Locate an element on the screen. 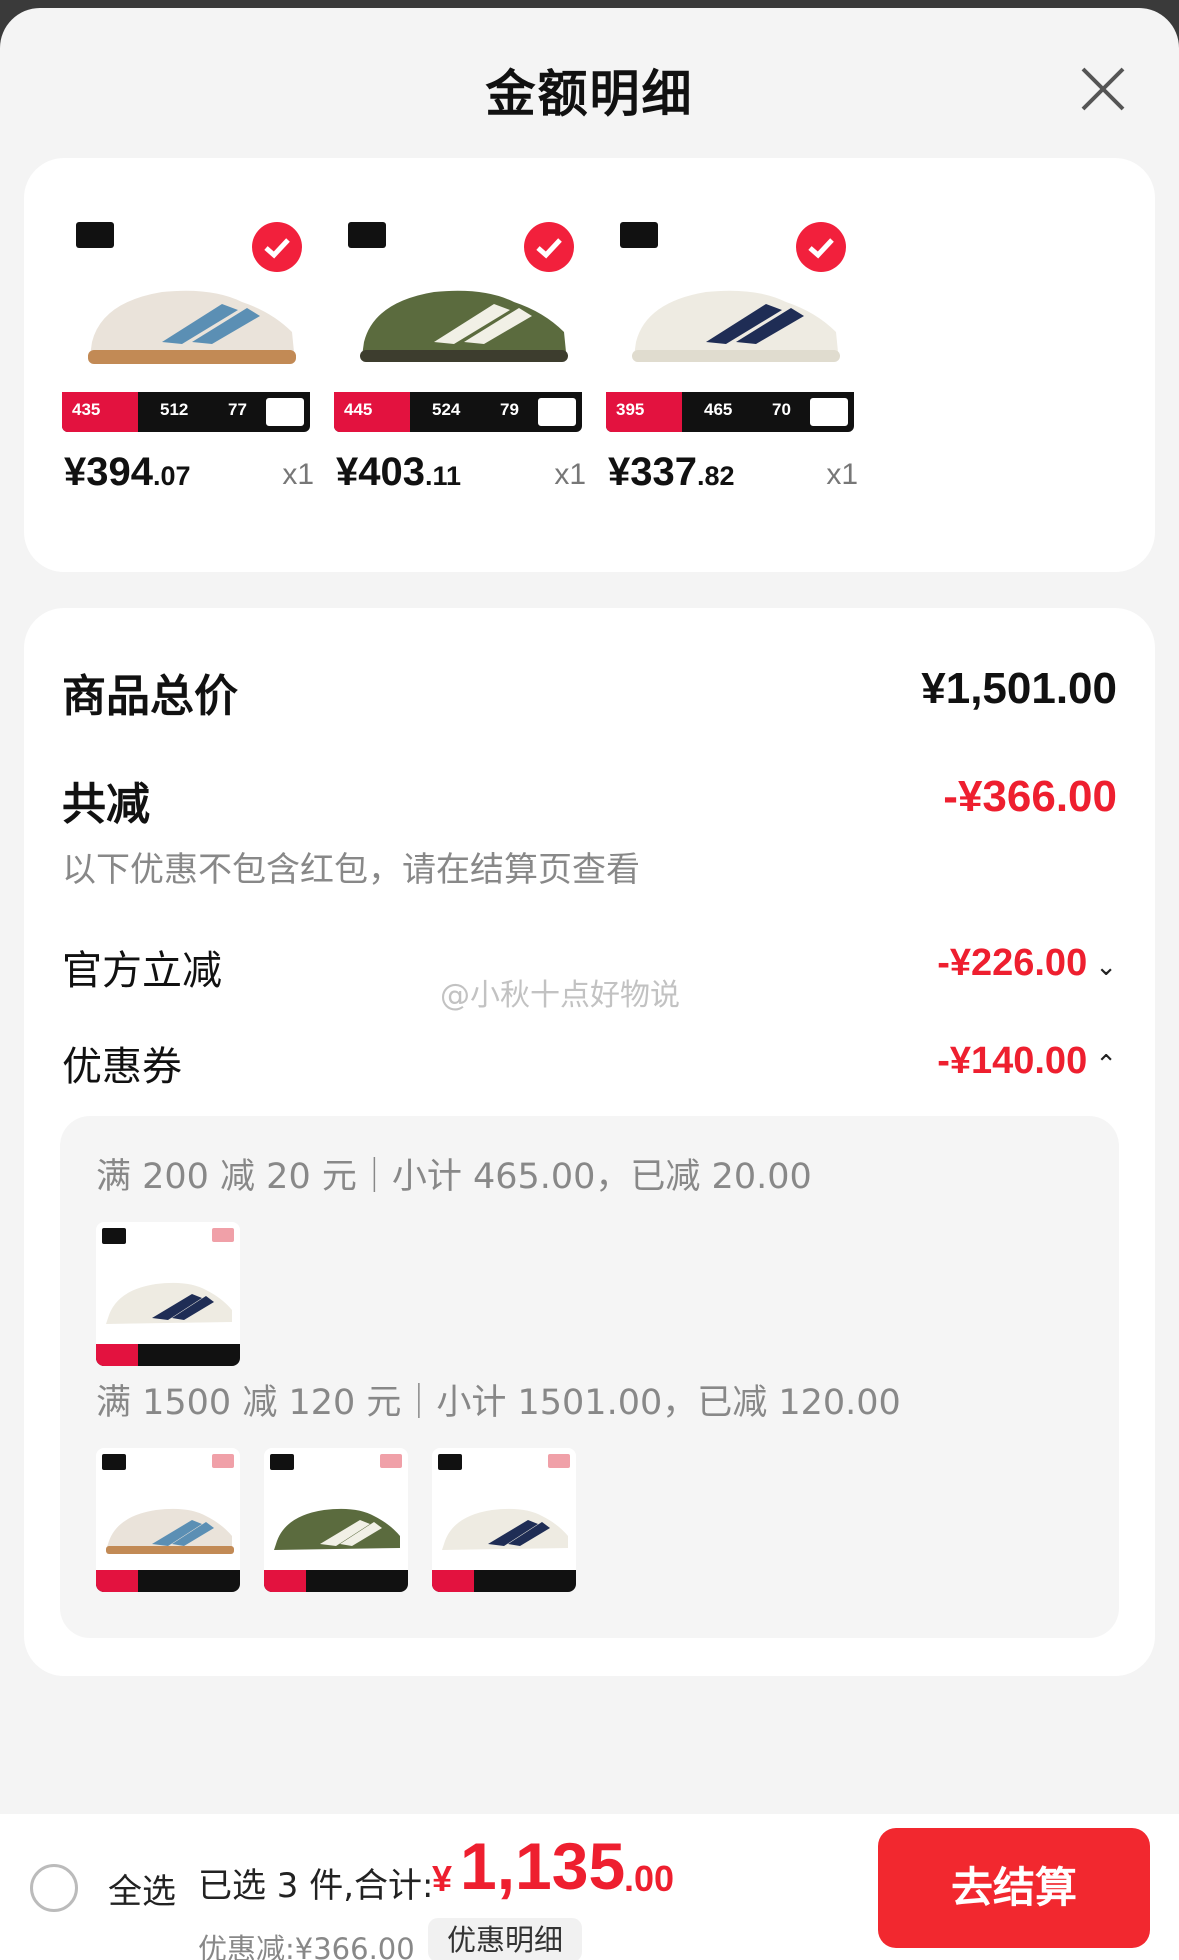  coupon-value: -¥140.00 is located at coordinates (1012, 1061).